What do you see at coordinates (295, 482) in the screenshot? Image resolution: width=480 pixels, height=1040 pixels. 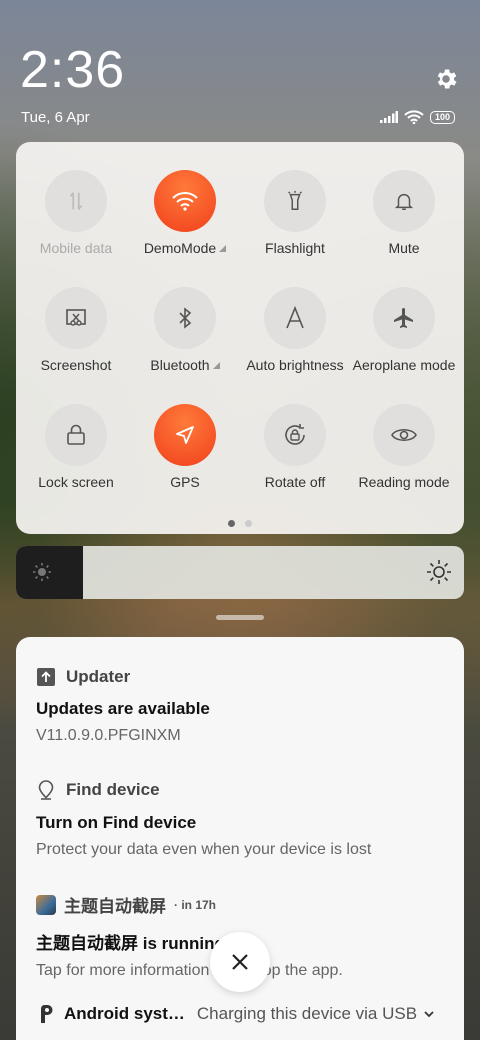 I see `tile-label: Rotate off` at bounding box center [295, 482].